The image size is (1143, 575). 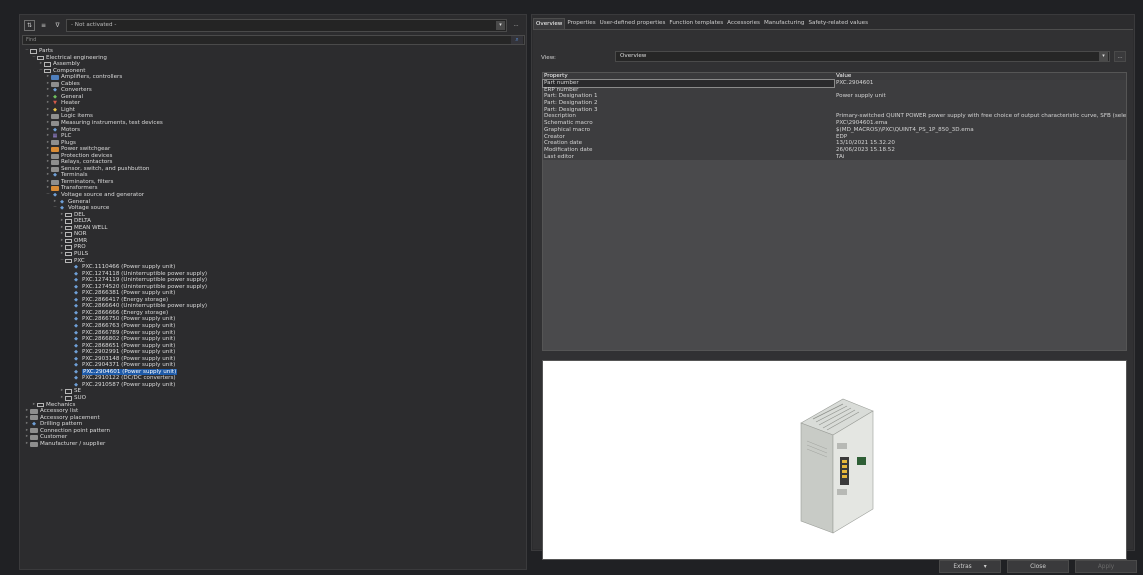 What do you see at coordinates (55, 103) in the screenshot?
I see `part-category-icon: ▼` at bounding box center [55, 103].